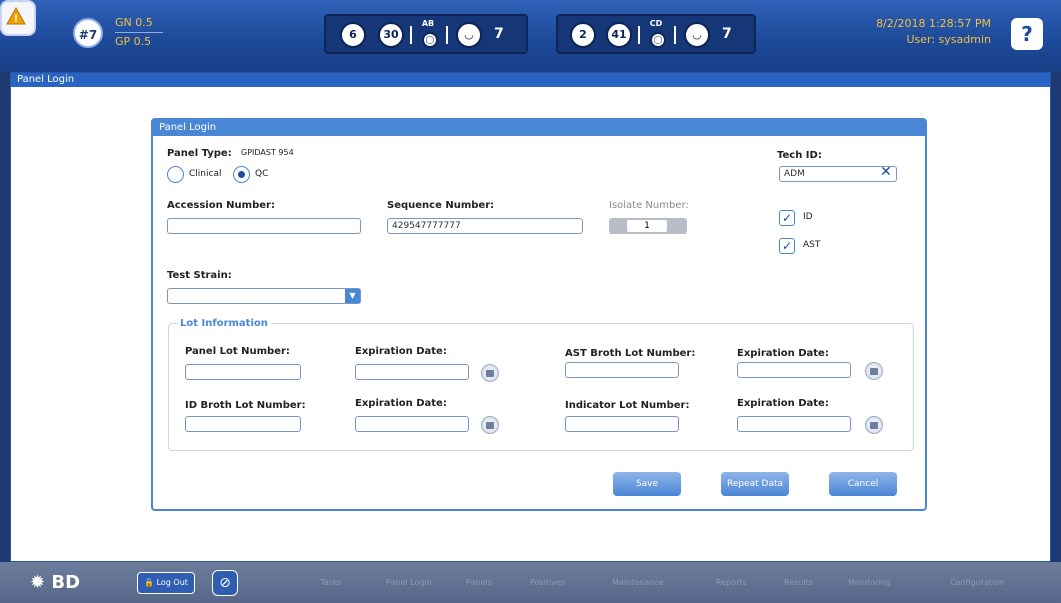 The image size is (1061, 603). Describe the element at coordinates (352, 296) in the screenshot. I see `chevron-down-icon: ▼` at that location.